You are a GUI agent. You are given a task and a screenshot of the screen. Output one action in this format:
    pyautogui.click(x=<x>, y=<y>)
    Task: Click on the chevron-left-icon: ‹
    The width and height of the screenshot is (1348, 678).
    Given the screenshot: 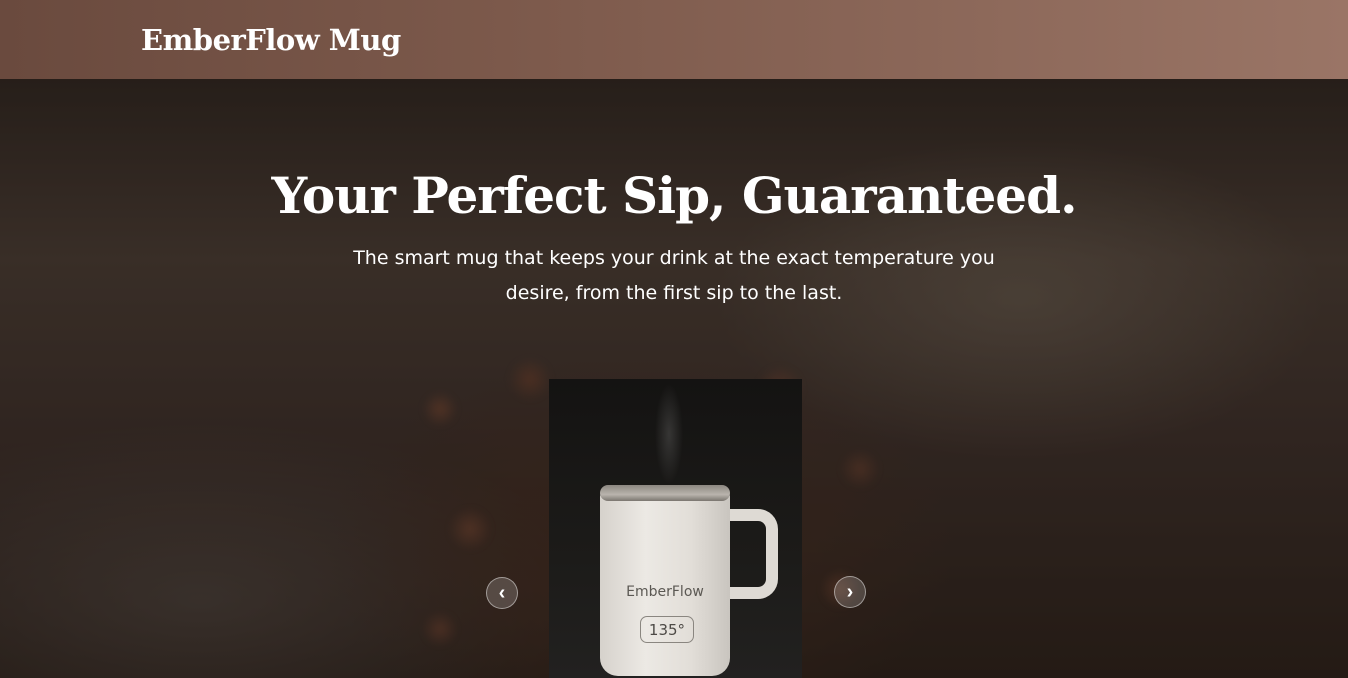 What is the action you would take?
    pyautogui.click(x=502, y=592)
    